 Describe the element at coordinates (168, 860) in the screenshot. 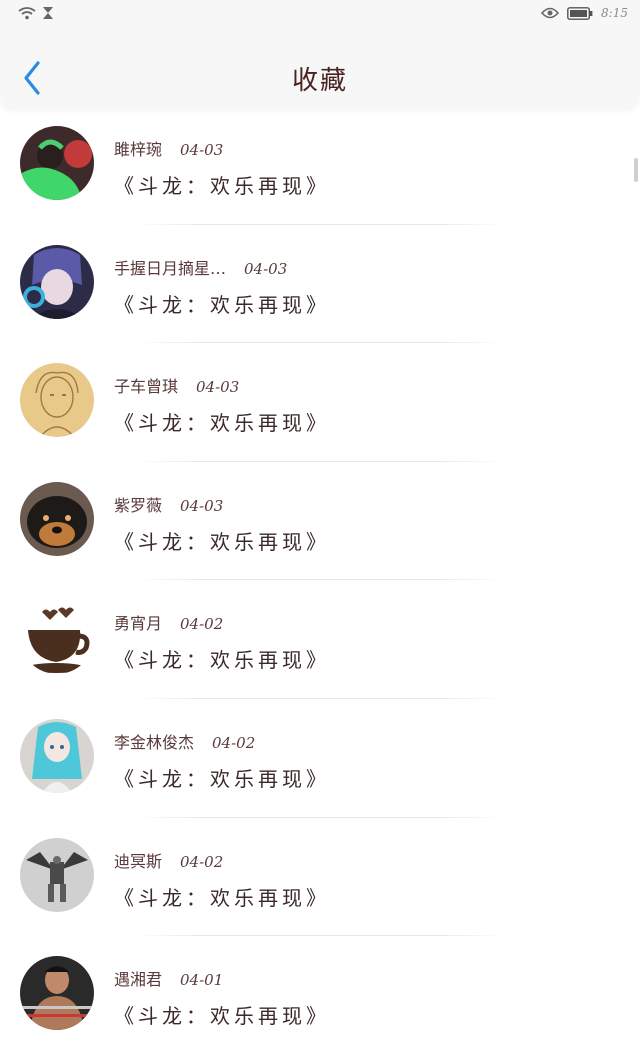

I see `item-meta: 迪冥斯 04-02` at that location.